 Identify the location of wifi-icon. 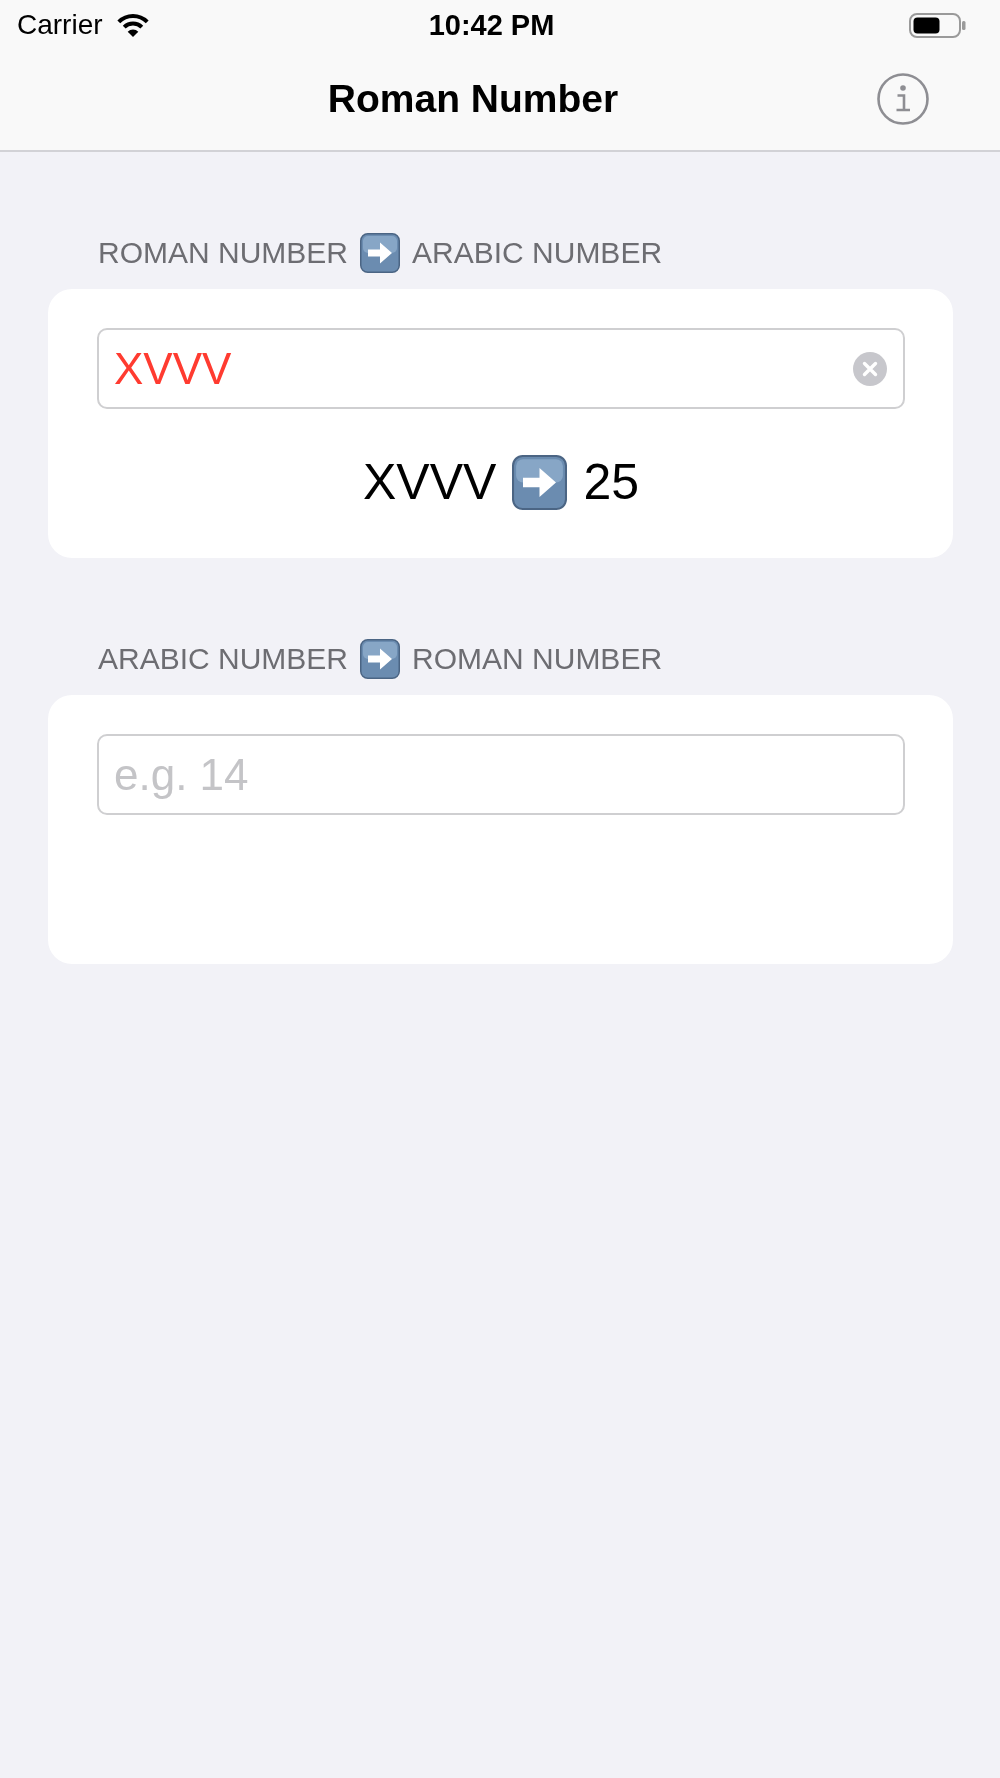
(132, 25).